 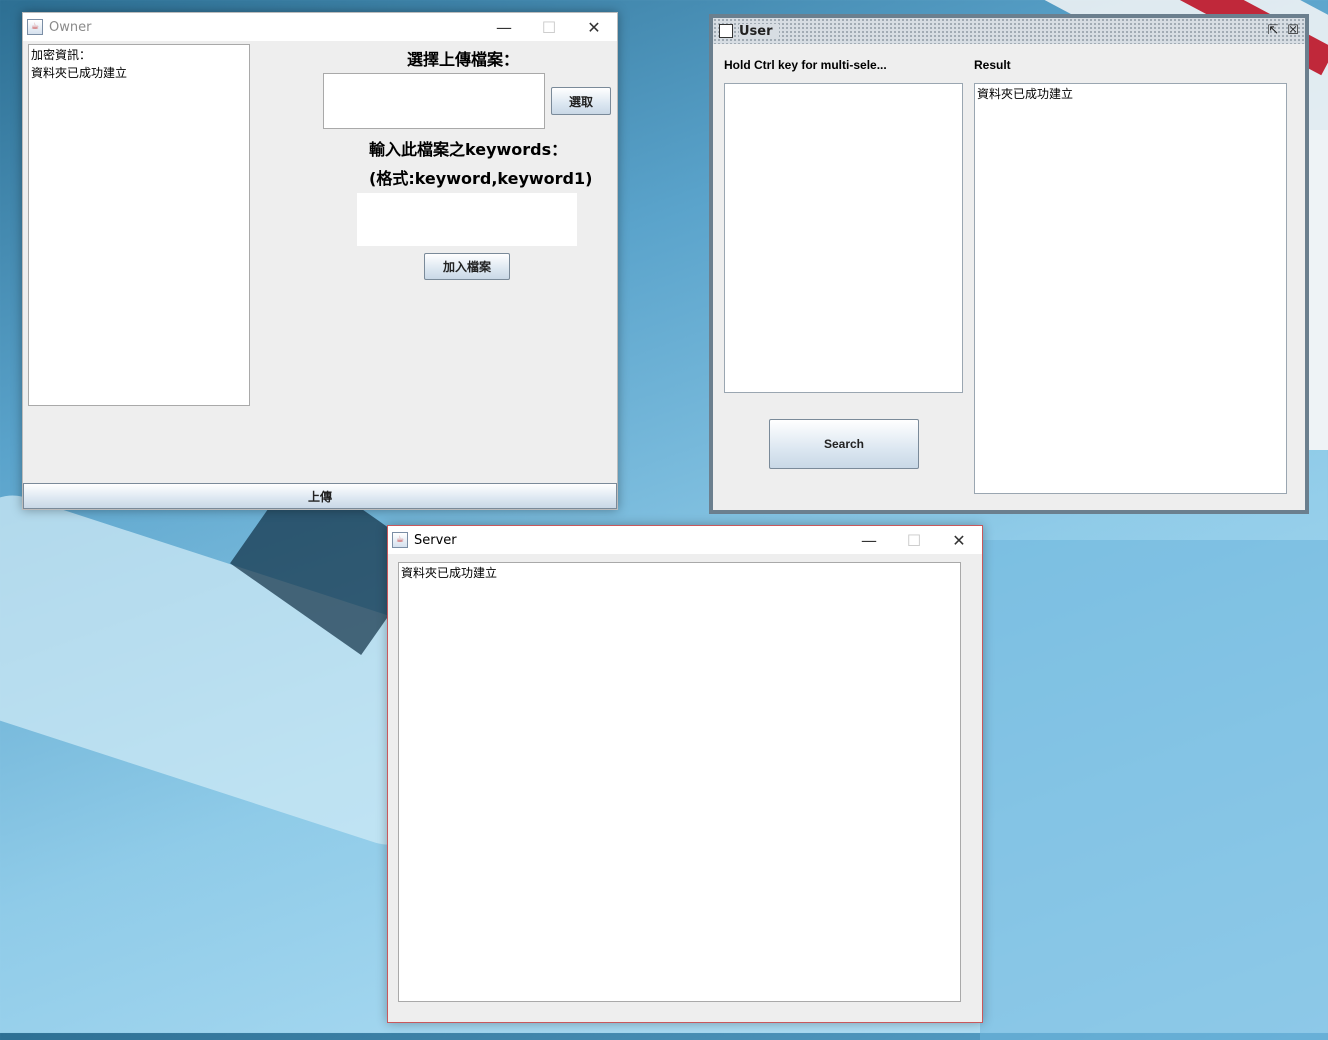 I want to click on add-file-button: 加入檔案, so click(x=467, y=266).